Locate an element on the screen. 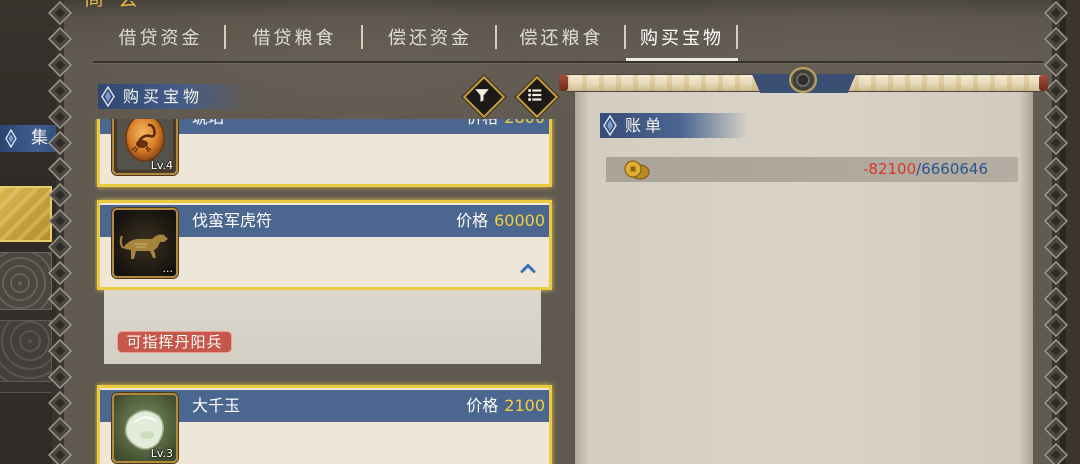  tab-label: 借贷粮食 is located at coordinates (294, 38).